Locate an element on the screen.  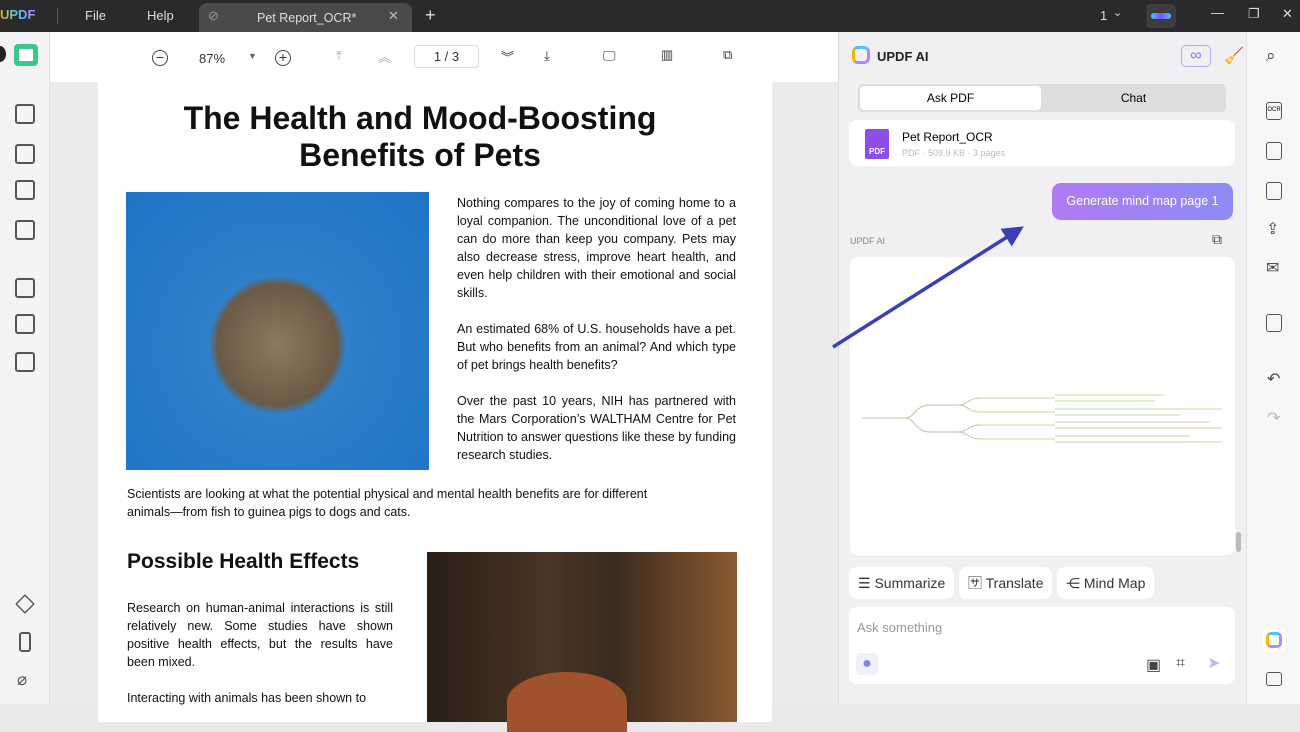
updf-ai-toggle-icon is located at coordinates (1274, 640).